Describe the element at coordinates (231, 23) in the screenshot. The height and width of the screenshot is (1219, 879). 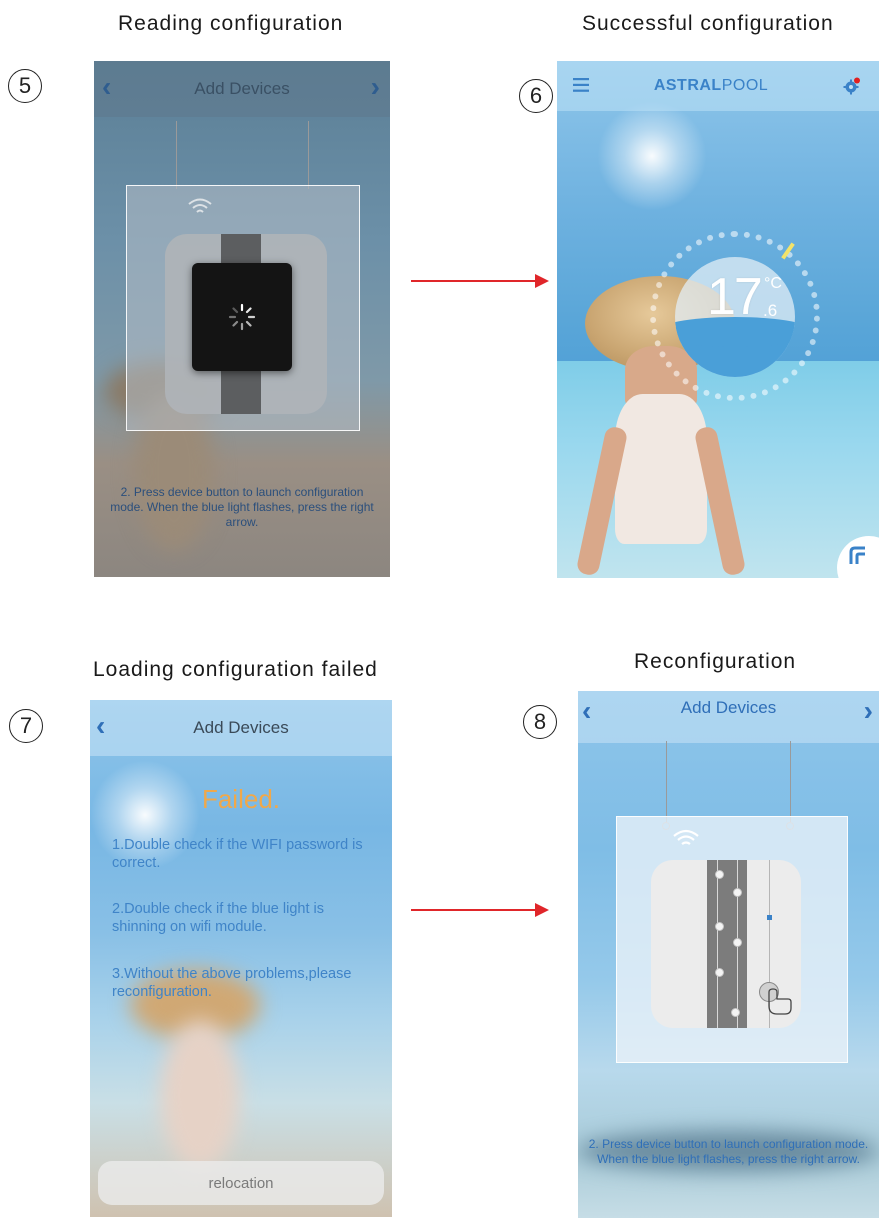
I see `caption-step-5: Reading configuration` at that location.